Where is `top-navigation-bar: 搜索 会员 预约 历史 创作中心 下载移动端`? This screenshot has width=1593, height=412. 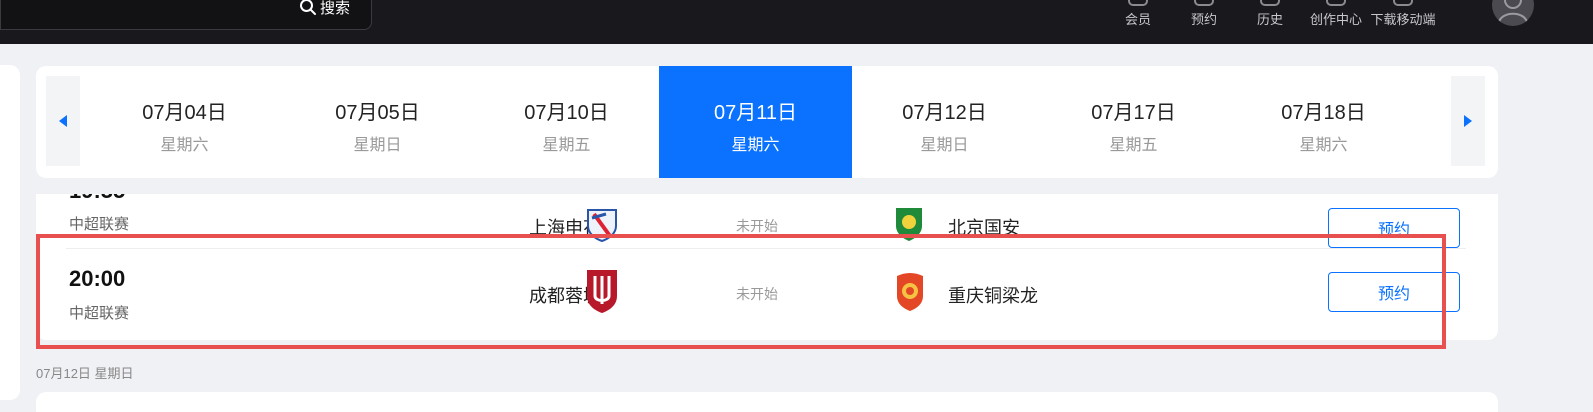
top-navigation-bar: 搜索 会员 预约 历史 创作中心 下载移动端 is located at coordinates (796, 22).